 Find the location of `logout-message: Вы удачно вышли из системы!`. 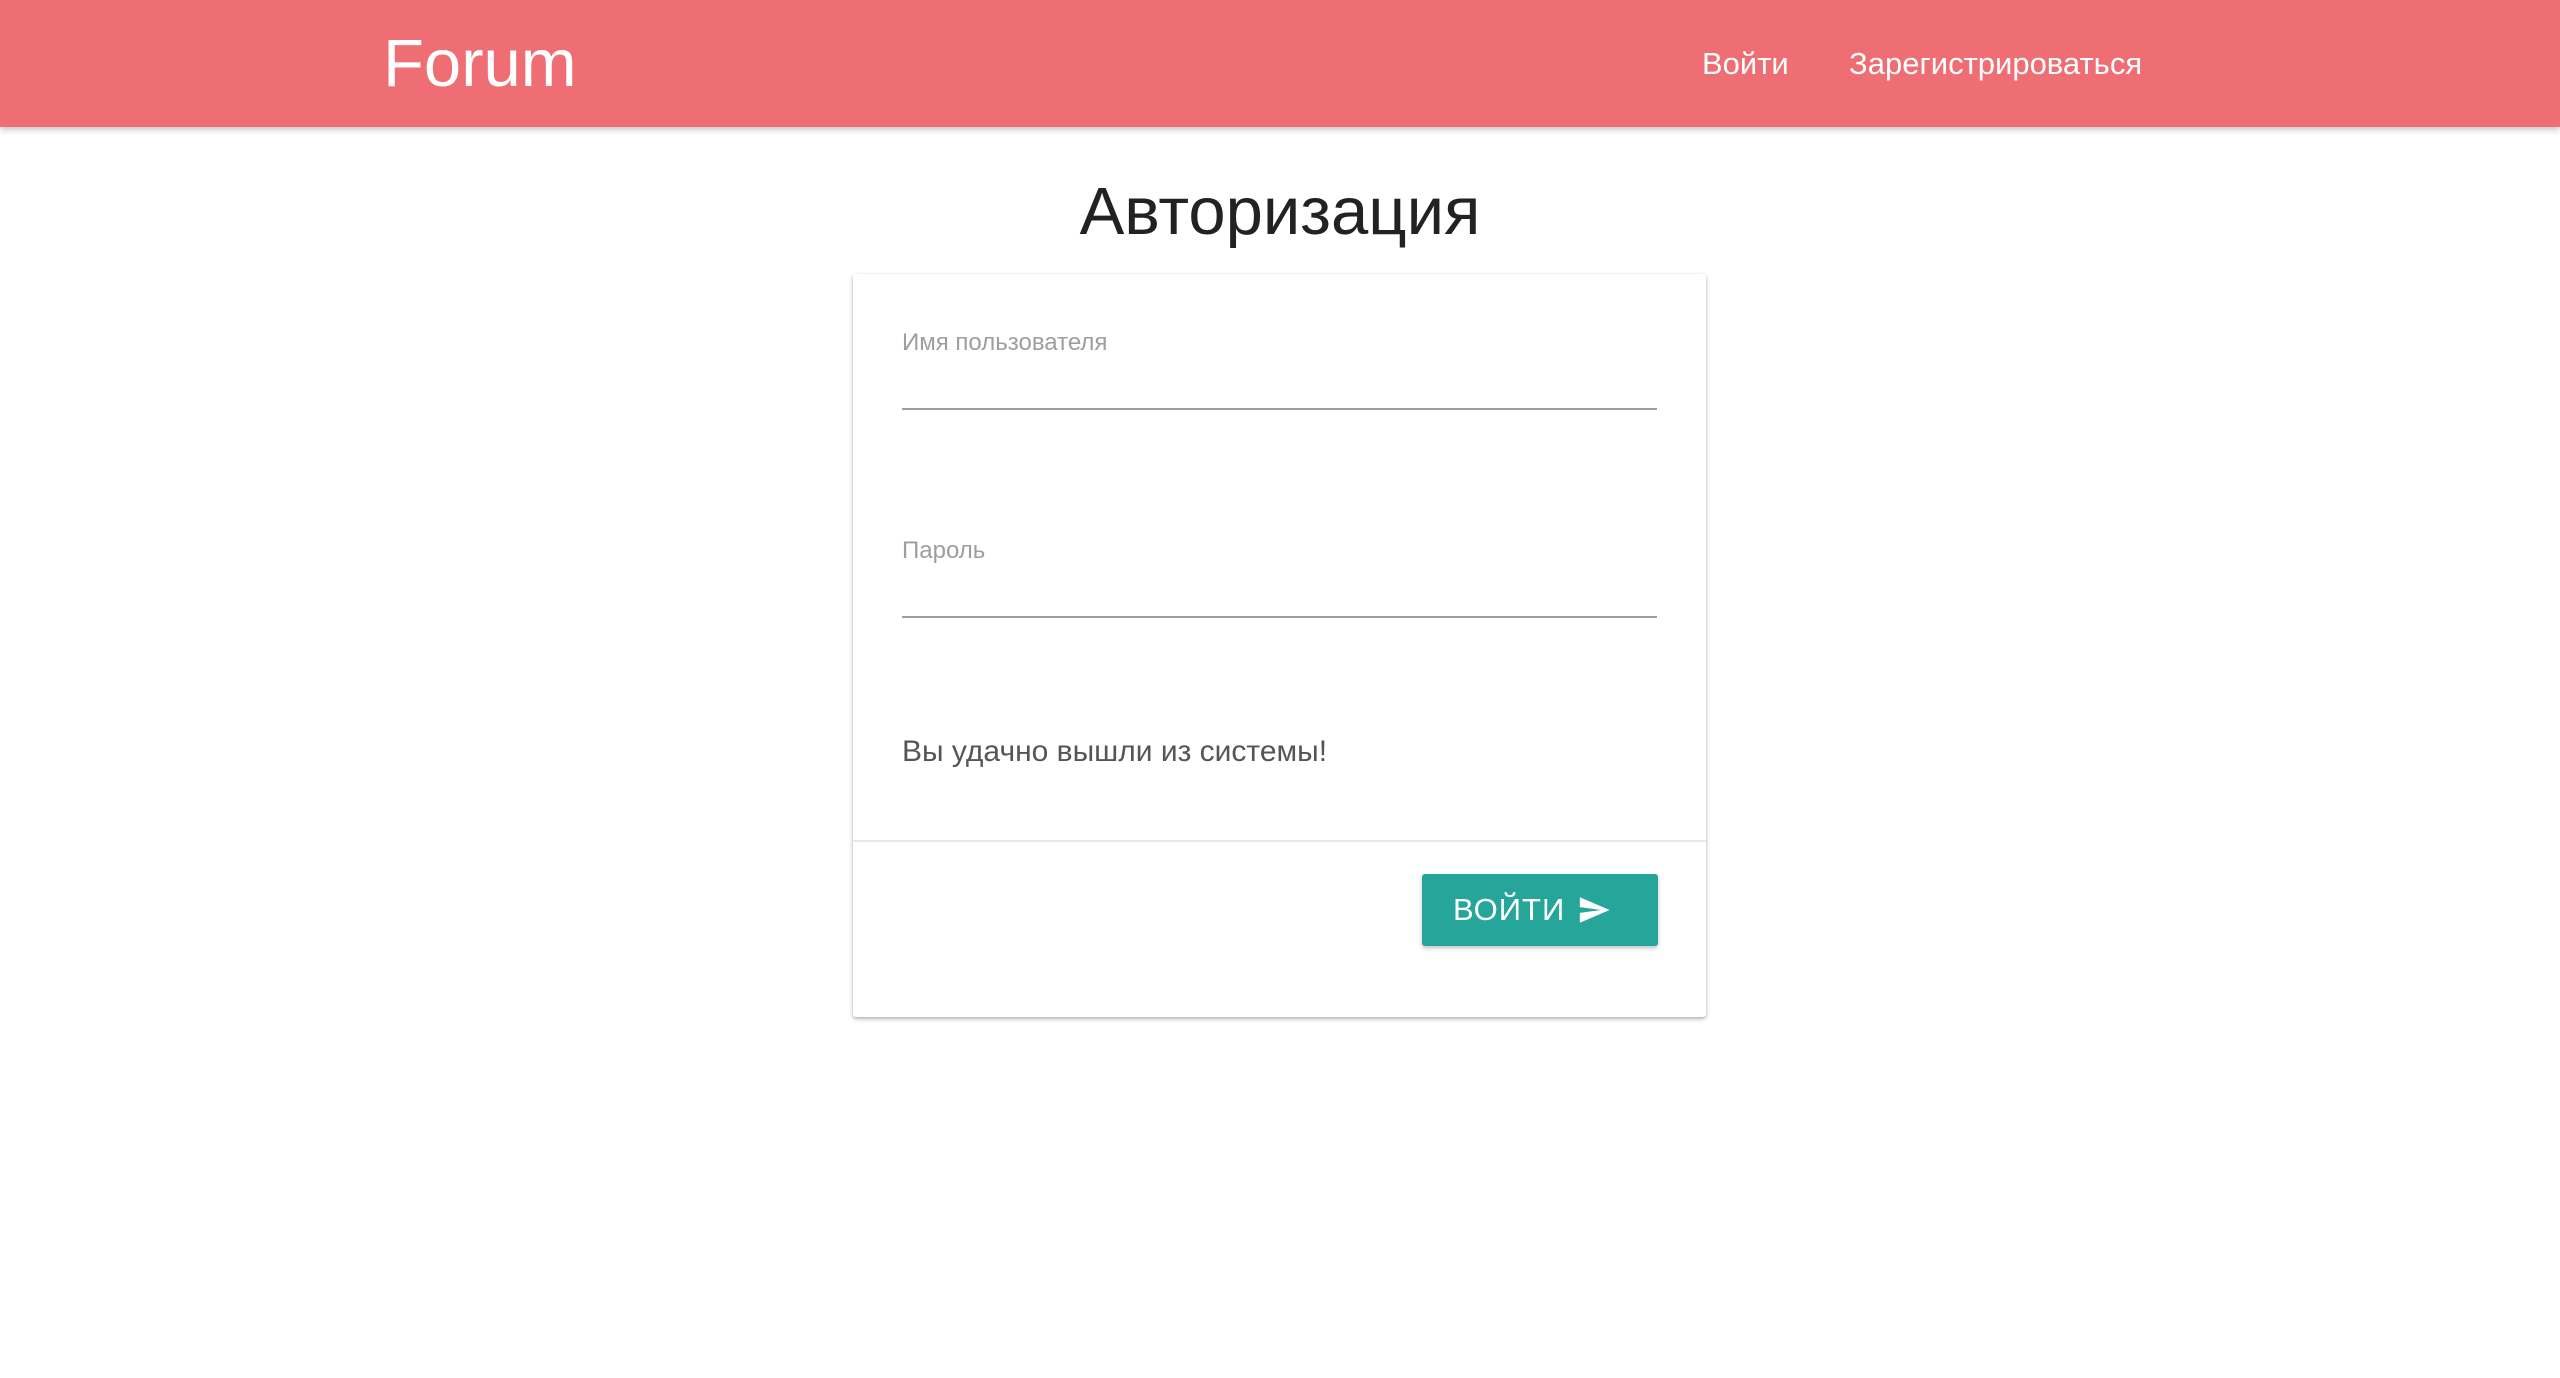

logout-message: Вы удачно вышли из системы! is located at coordinates (1115, 751).